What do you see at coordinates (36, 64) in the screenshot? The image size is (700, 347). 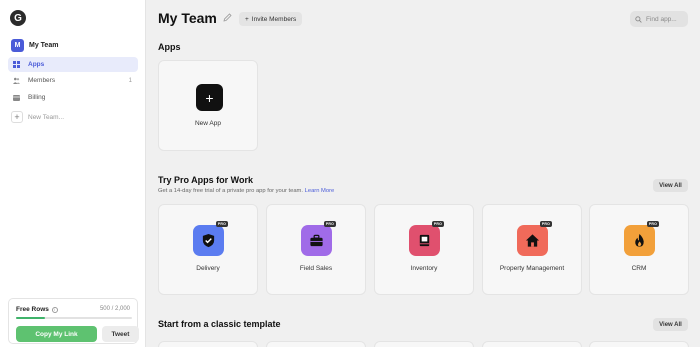 I see `sidebar-item-label: Apps` at bounding box center [36, 64].